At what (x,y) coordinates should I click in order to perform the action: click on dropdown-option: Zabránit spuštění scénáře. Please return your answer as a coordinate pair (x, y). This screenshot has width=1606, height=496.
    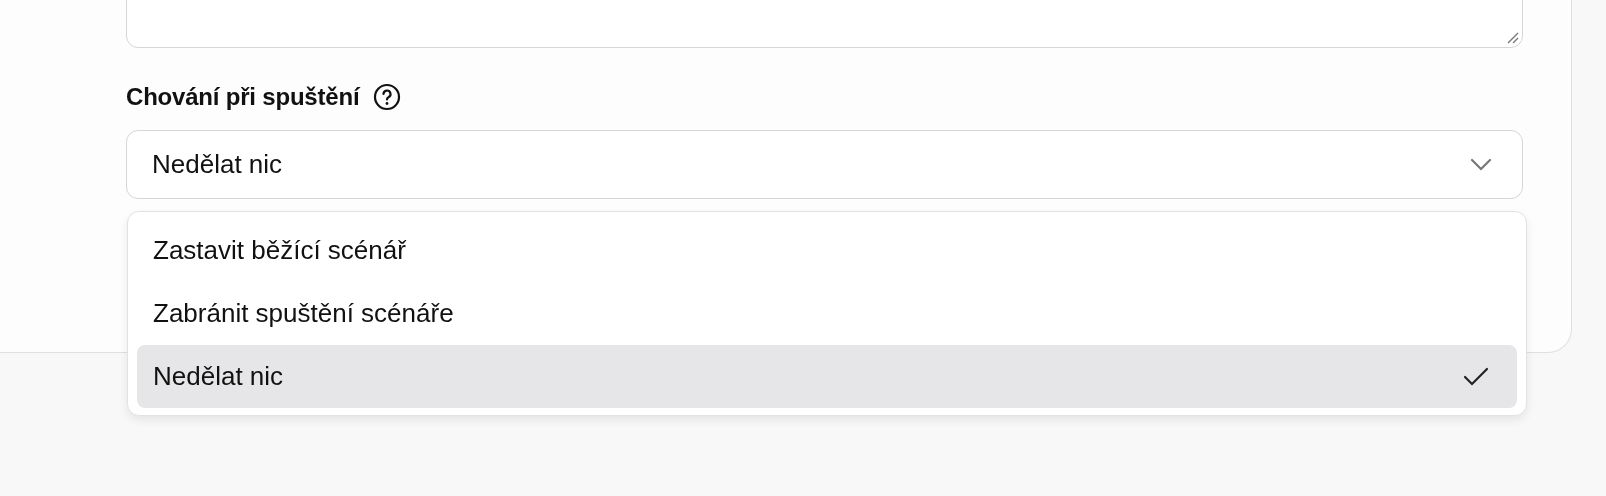
    Looking at the image, I should click on (827, 313).